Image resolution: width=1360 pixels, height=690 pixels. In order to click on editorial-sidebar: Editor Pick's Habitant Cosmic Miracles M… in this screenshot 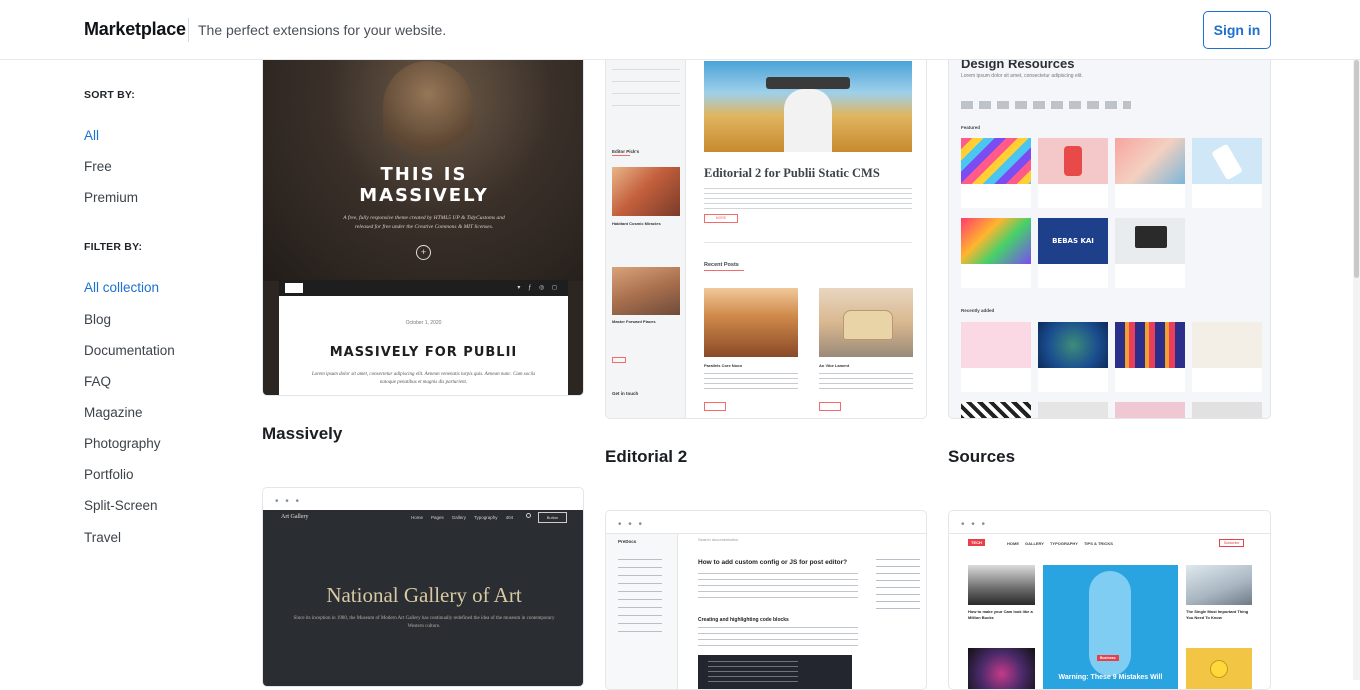, I will do `click(646, 234)`.